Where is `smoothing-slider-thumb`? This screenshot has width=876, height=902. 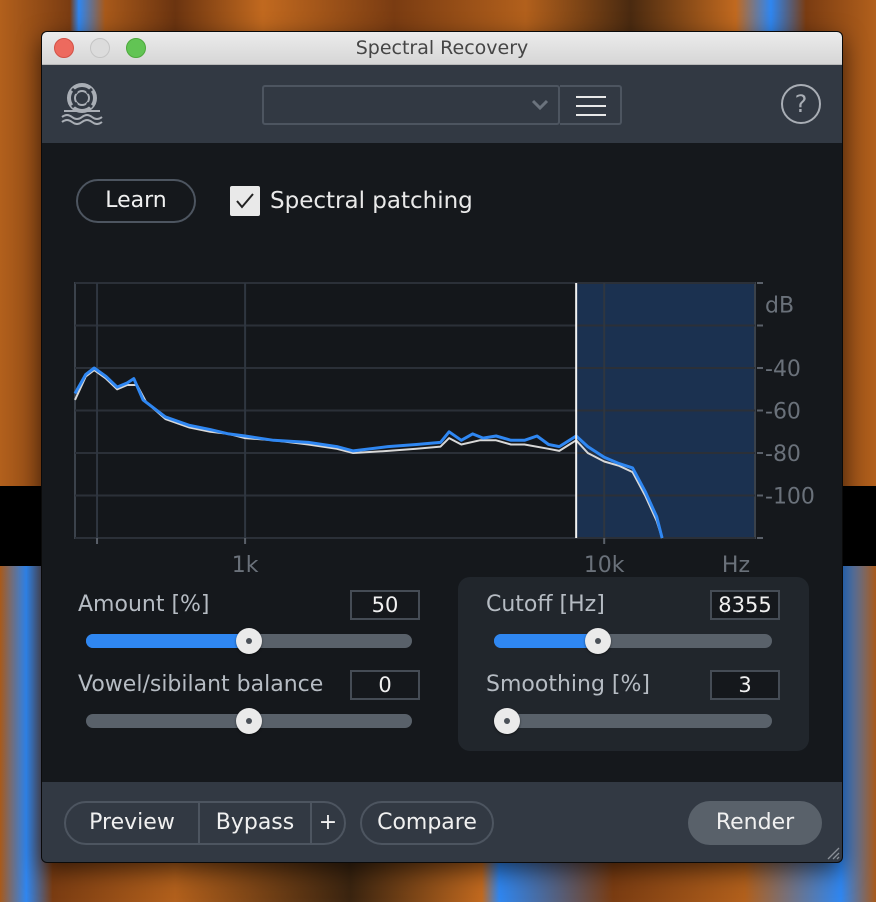
smoothing-slider-thumb is located at coordinates (507, 721).